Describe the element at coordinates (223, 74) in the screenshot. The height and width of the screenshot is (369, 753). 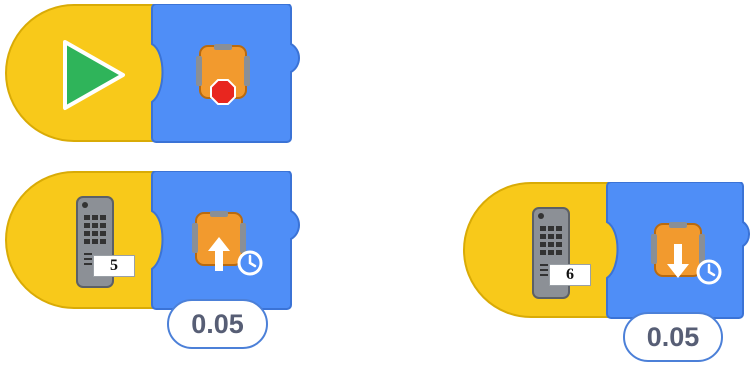
I see `robot-stop-icon` at that location.